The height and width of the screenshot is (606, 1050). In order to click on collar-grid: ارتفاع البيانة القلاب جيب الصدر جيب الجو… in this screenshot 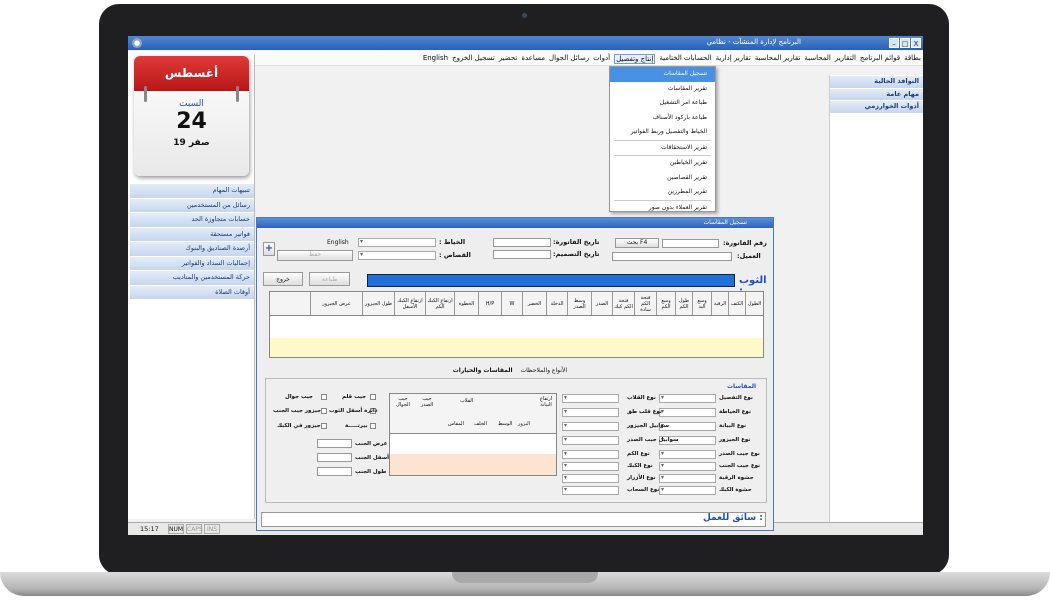, I will do `click(473, 434)`.